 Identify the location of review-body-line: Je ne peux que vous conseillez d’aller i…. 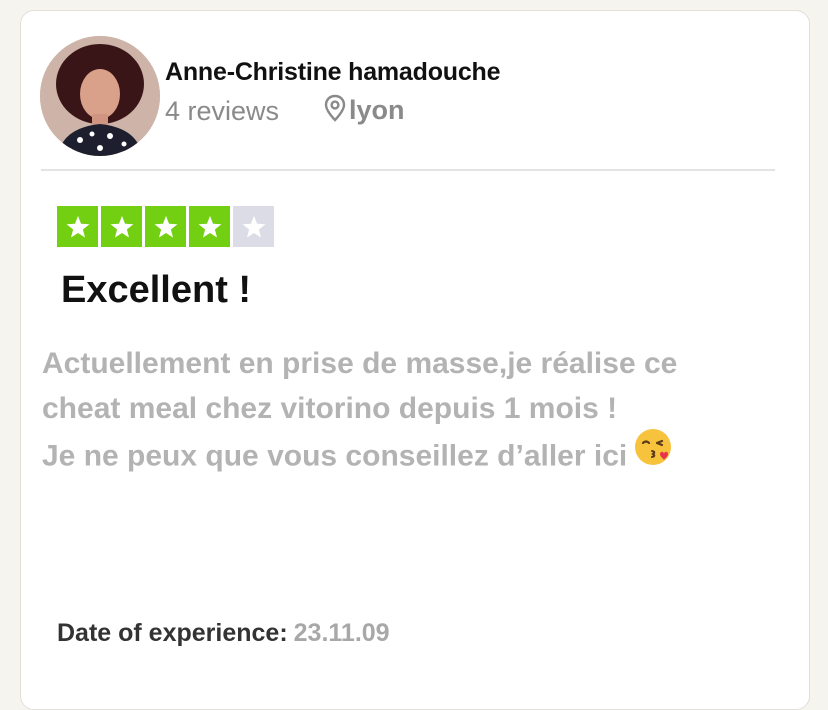
(335, 456).